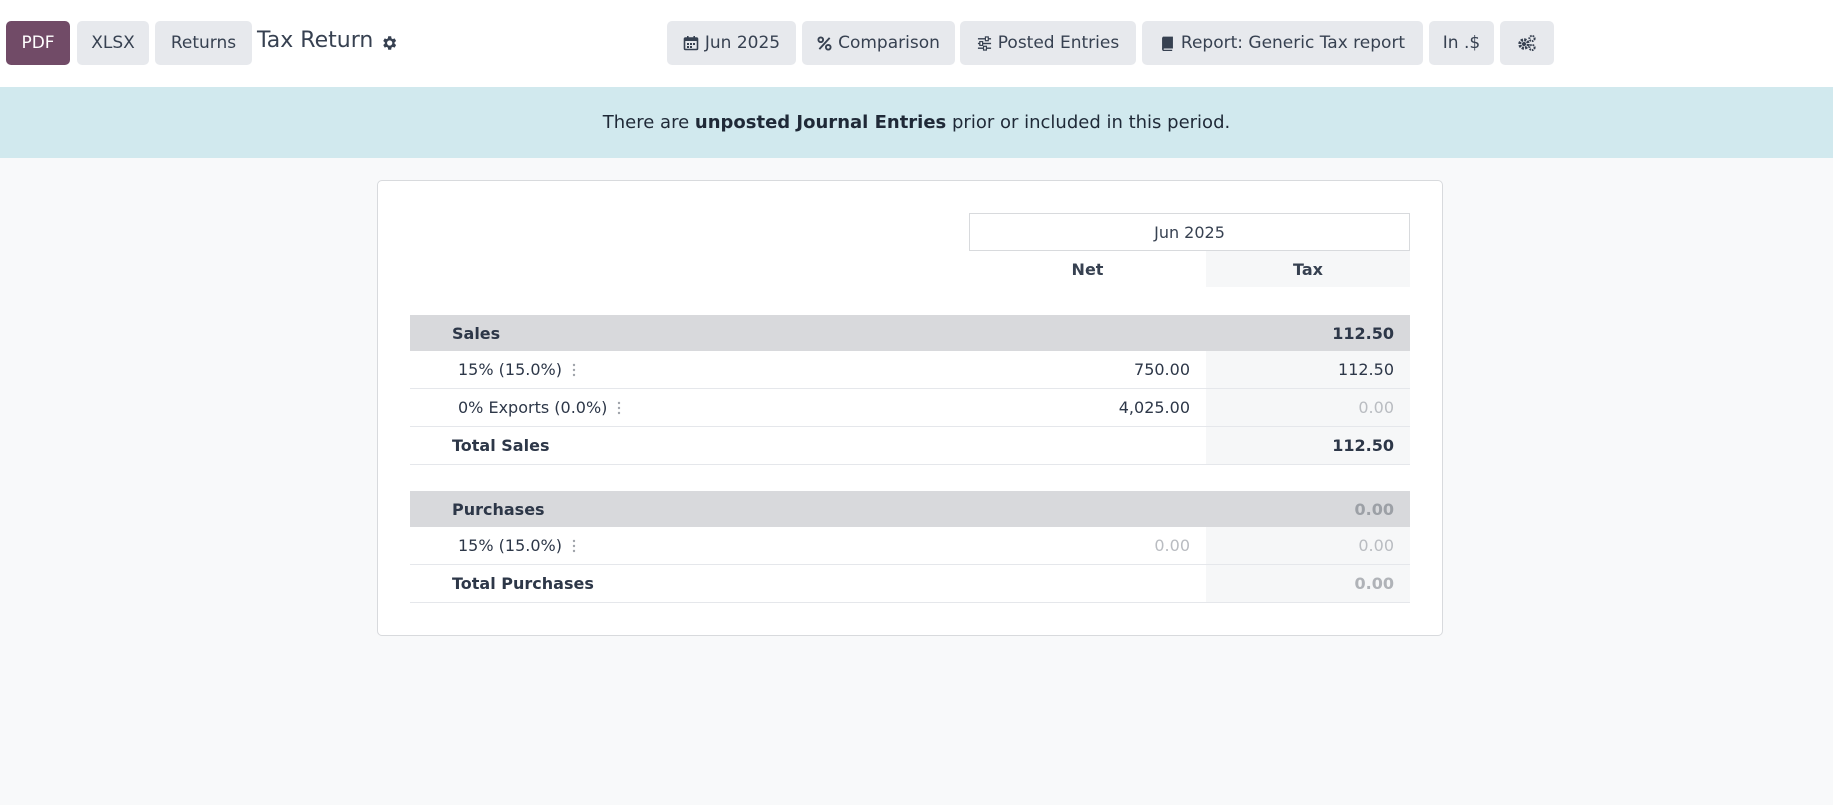 The image size is (1833, 805). What do you see at coordinates (1060, 369) in the screenshot?
I see `net-value: 750.00` at bounding box center [1060, 369].